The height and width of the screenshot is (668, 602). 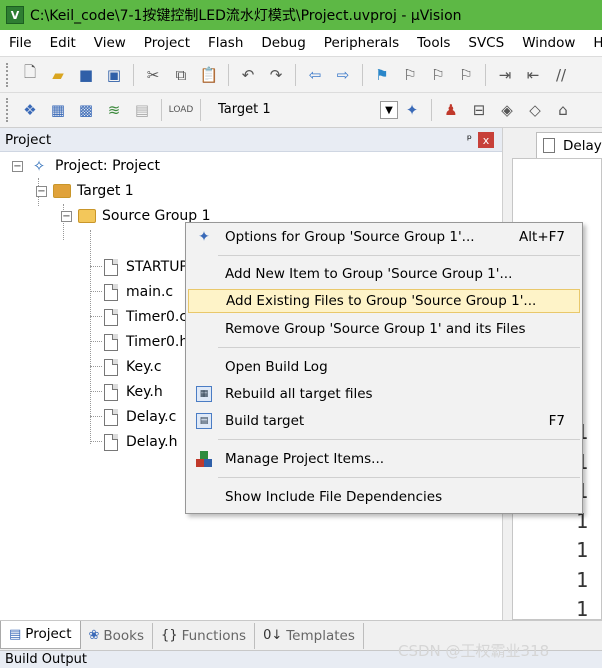 What do you see at coordinates (384, 367) in the screenshot?
I see `menu-item-open-build-log: Open Build Log` at bounding box center [384, 367].